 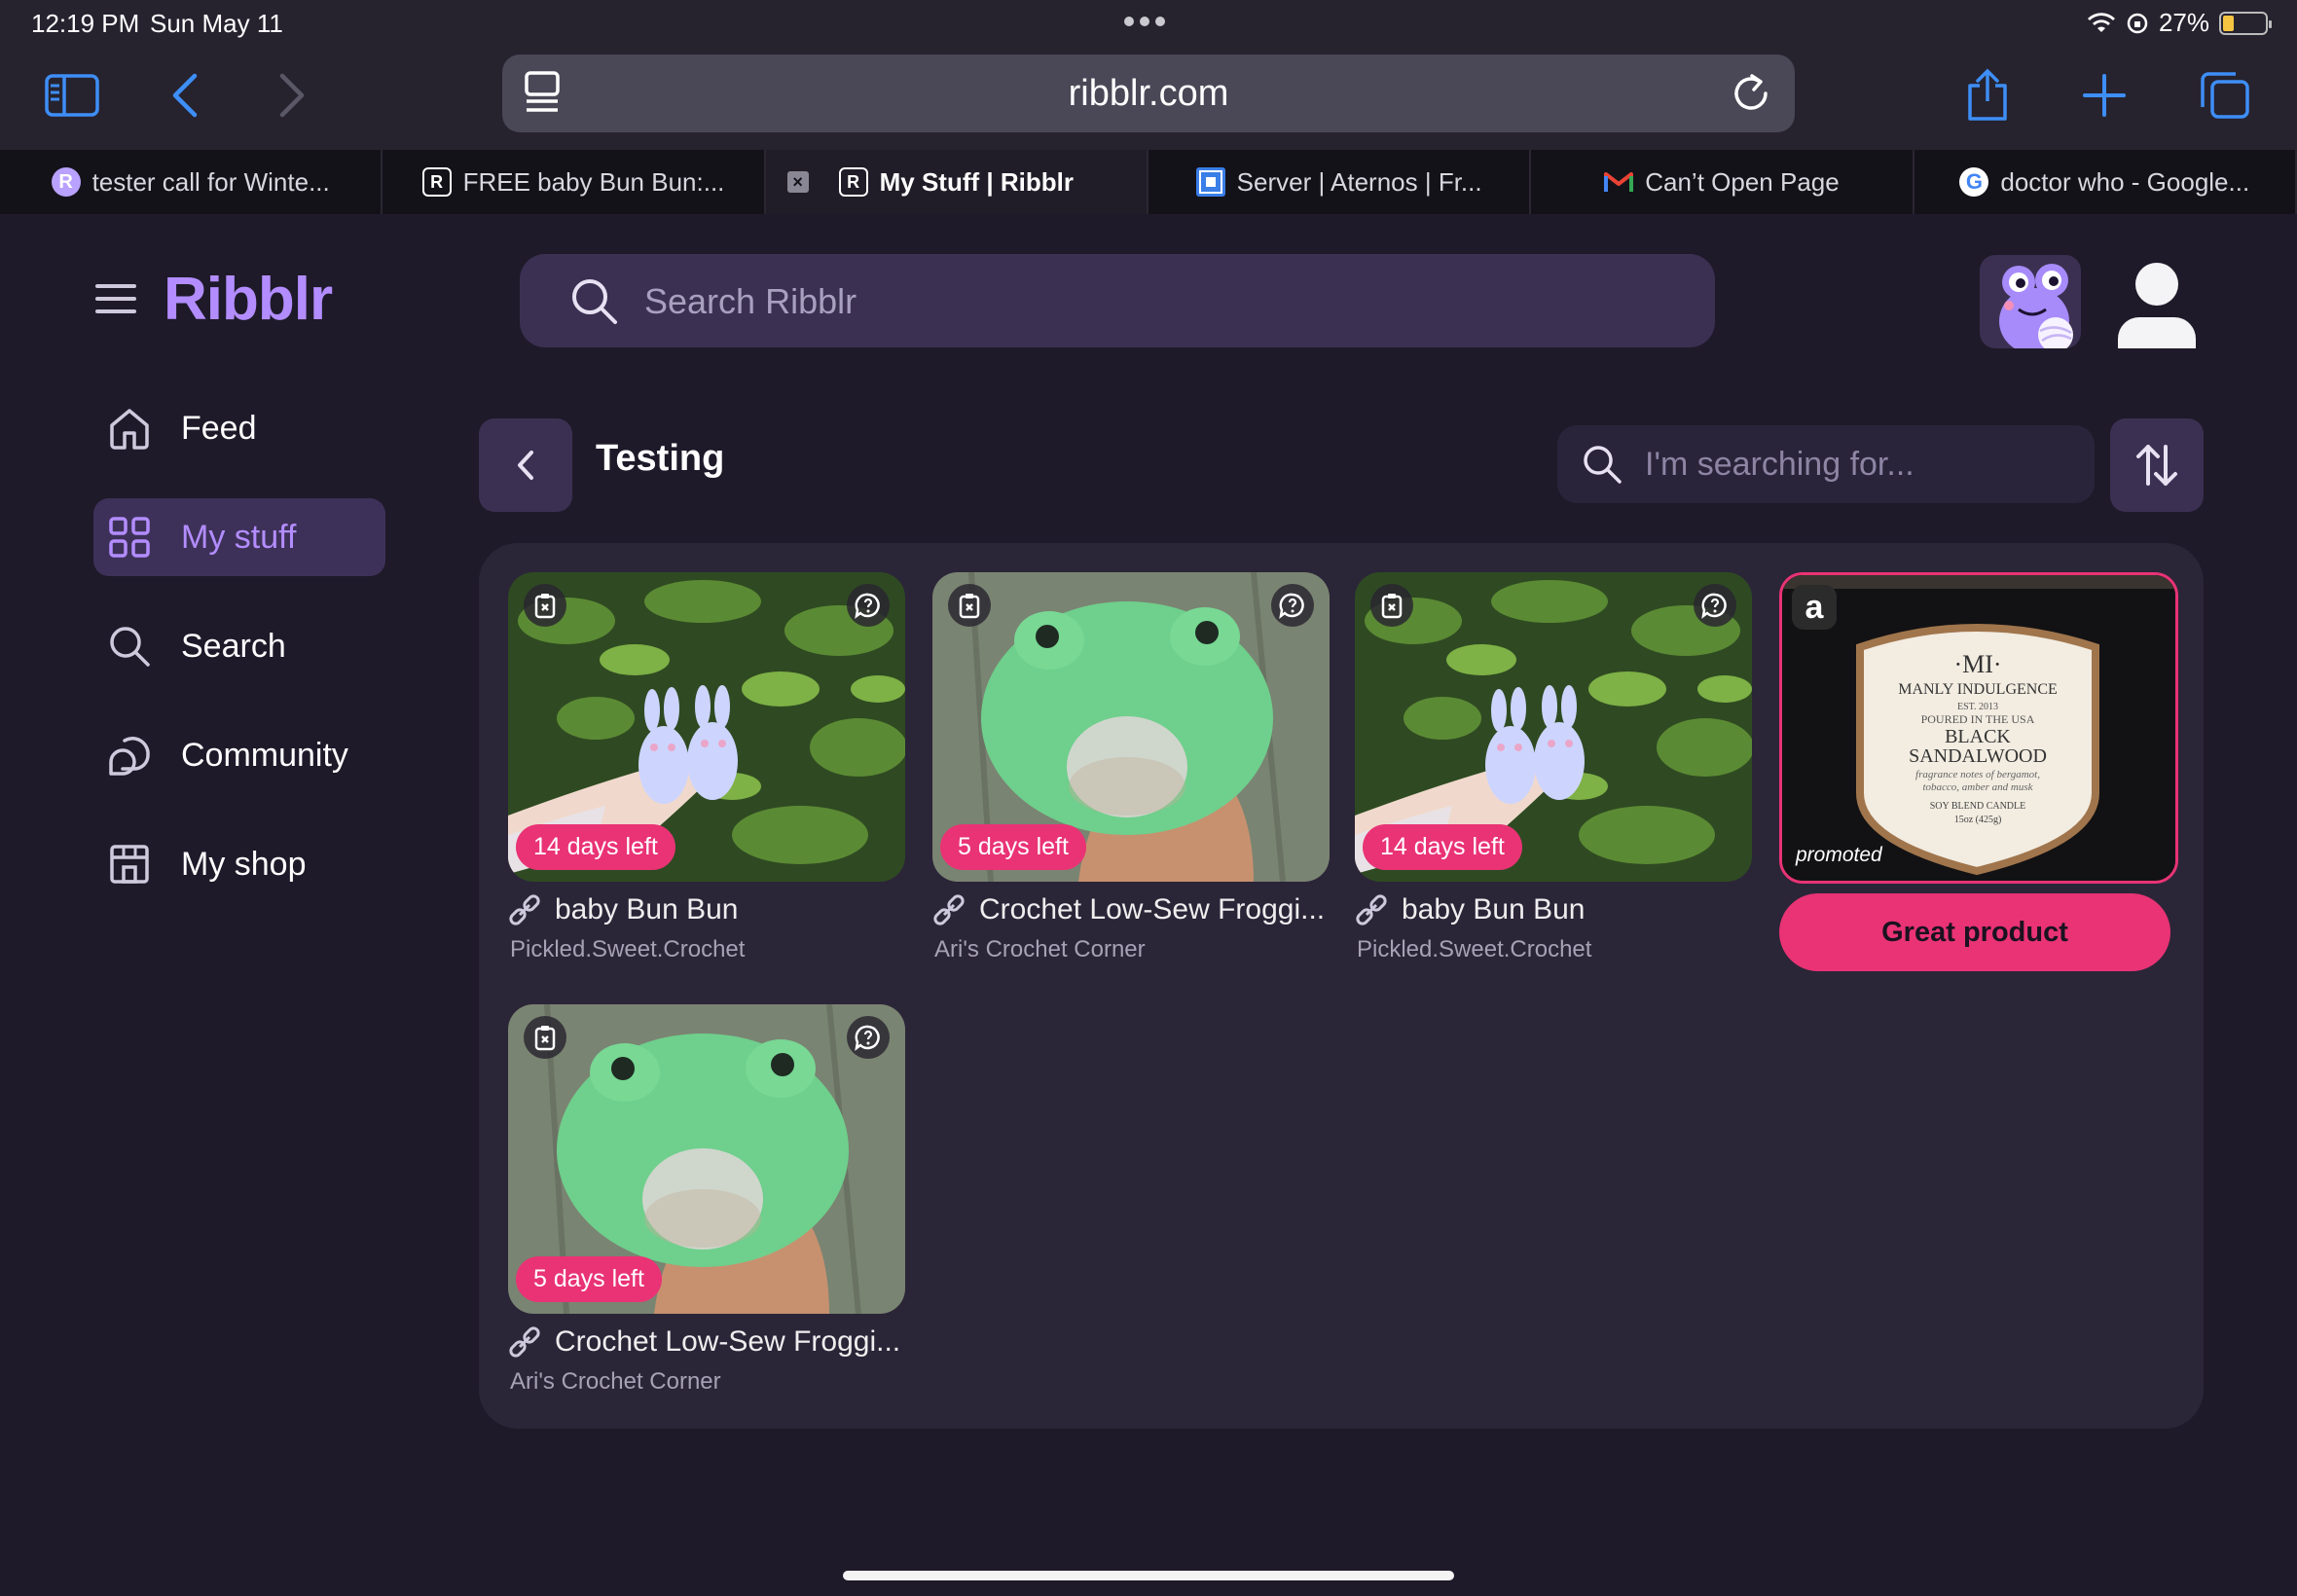 What do you see at coordinates (292, 95) in the screenshot?
I see `forward-arrow-icon` at bounding box center [292, 95].